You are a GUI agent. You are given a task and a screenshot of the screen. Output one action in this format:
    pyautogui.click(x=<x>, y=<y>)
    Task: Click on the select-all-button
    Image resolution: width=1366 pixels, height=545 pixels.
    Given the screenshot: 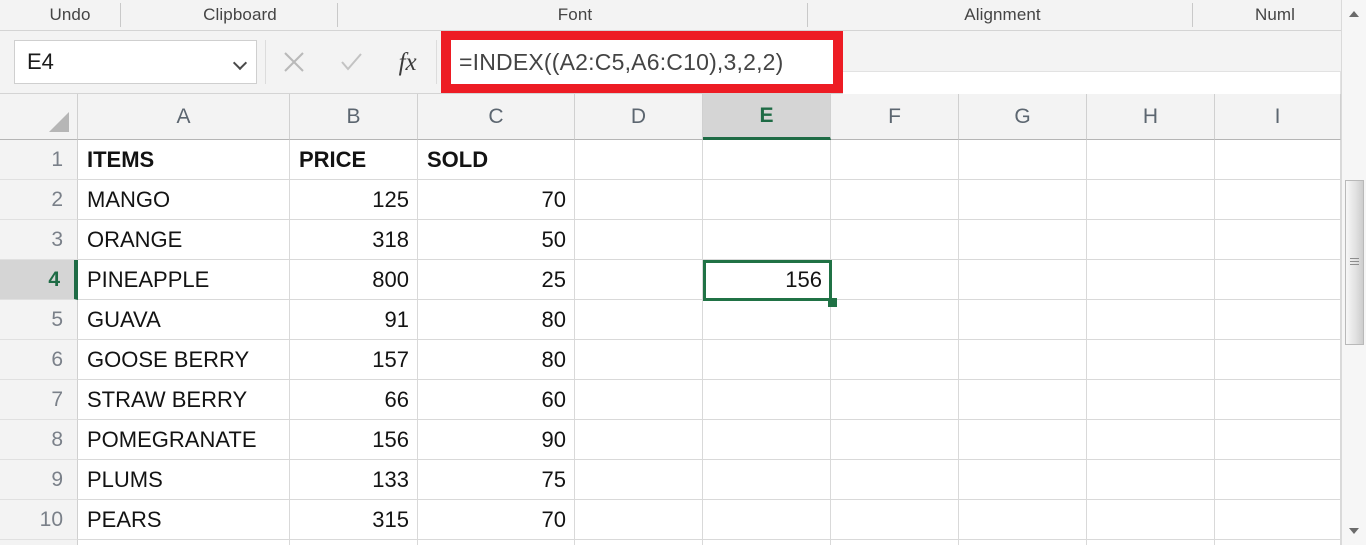 What is the action you would take?
    pyautogui.click(x=39, y=117)
    